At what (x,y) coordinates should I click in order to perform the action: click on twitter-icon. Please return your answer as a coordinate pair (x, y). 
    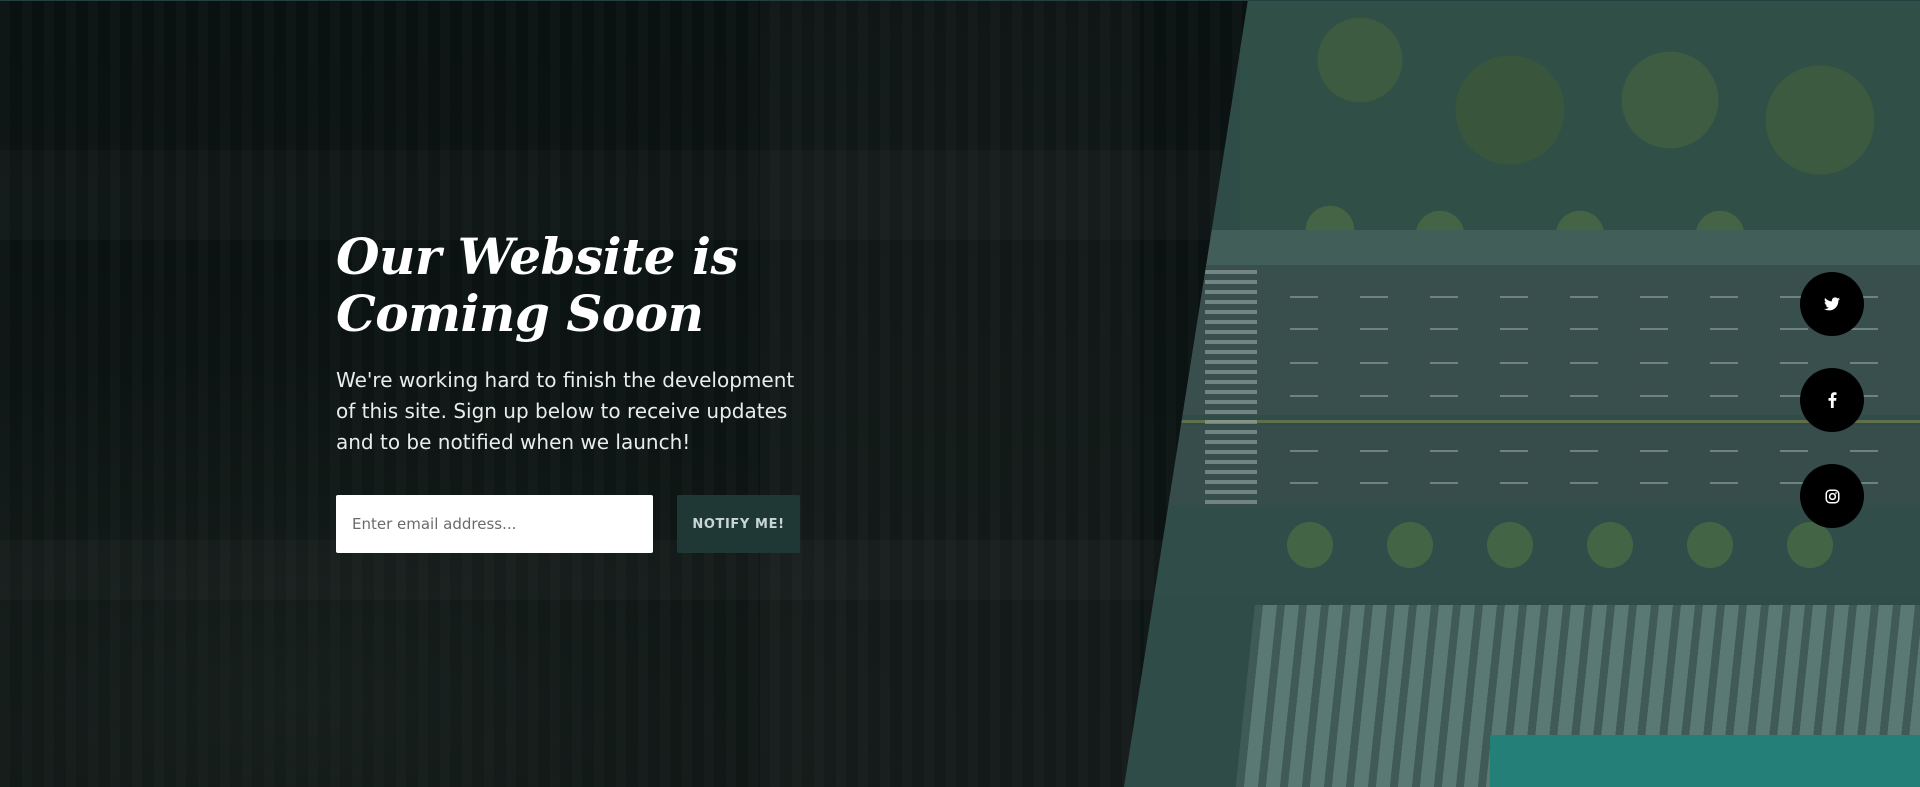
    Looking at the image, I should click on (1832, 304).